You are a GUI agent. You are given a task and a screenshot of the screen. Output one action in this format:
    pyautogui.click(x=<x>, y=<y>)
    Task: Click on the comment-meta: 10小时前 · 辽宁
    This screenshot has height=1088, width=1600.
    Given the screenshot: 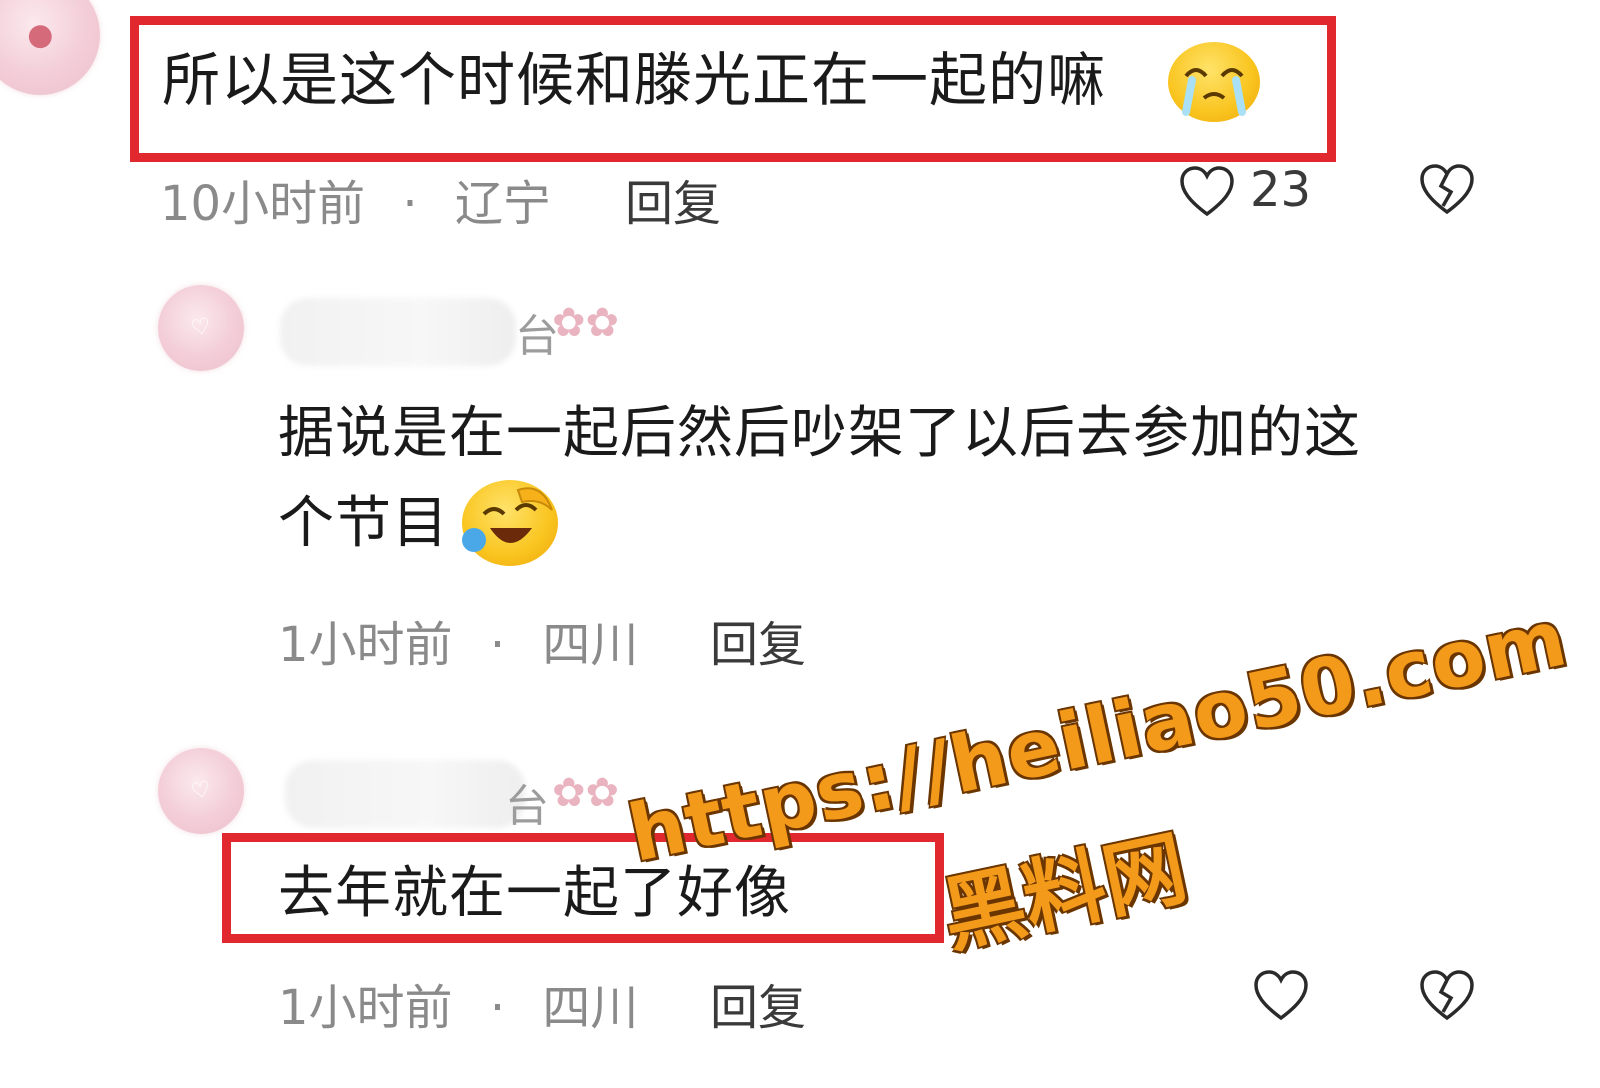 What is the action you would take?
    pyautogui.click(x=355, y=204)
    